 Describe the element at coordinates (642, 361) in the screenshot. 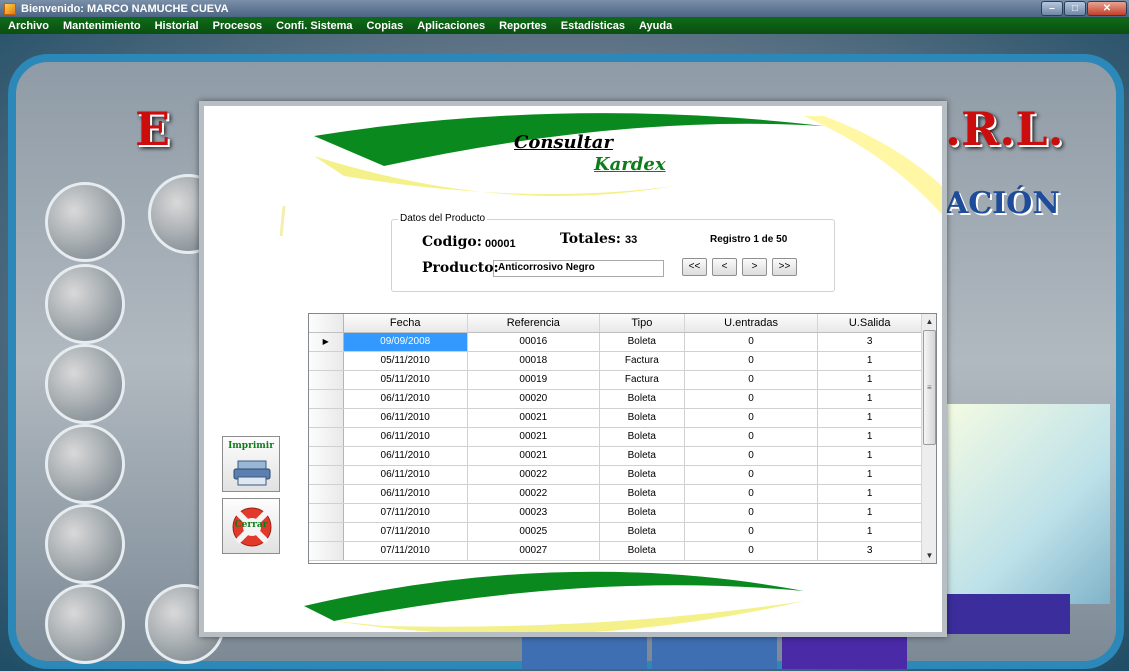

I see `cell-tipo: Factura` at that location.